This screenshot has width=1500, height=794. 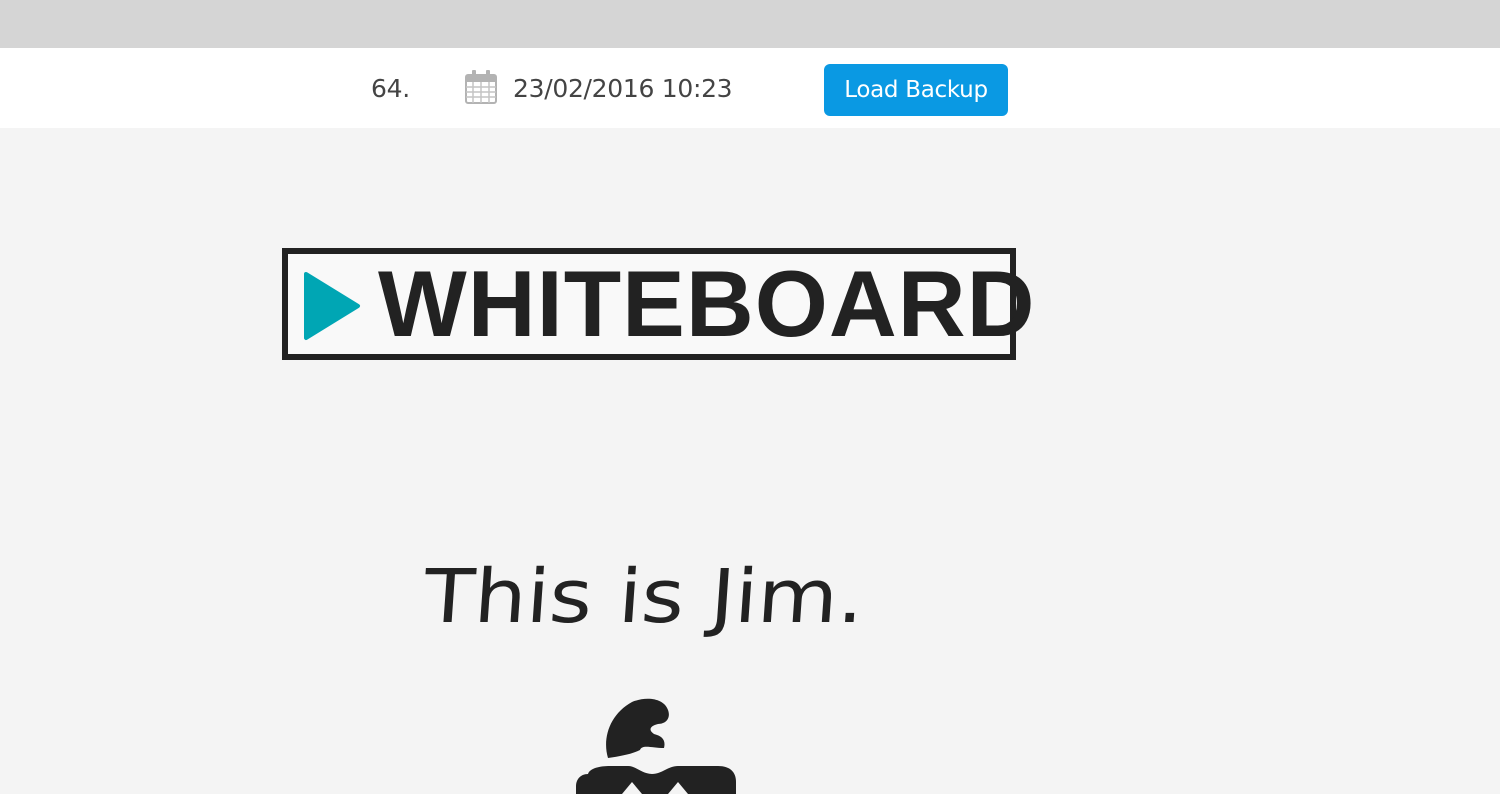 I want to click on backup-date: 23/02/2016 10:23, so click(x=623, y=88).